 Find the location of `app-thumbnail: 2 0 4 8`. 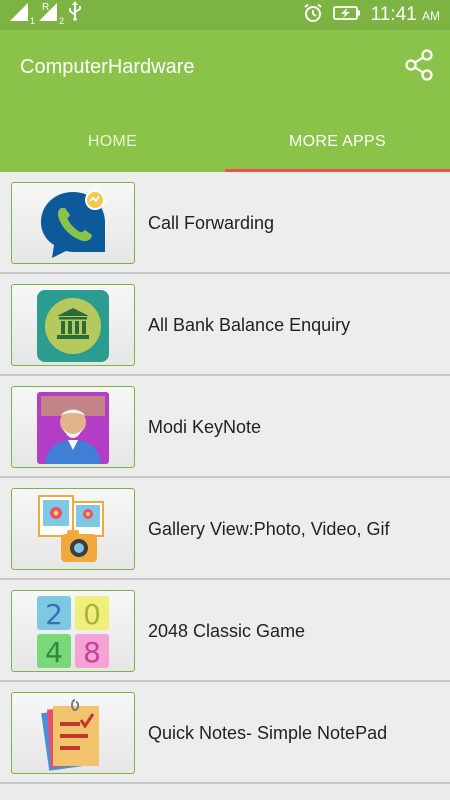

app-thumbnail: 2 0 4 8 is located at coordinates (73, 631).